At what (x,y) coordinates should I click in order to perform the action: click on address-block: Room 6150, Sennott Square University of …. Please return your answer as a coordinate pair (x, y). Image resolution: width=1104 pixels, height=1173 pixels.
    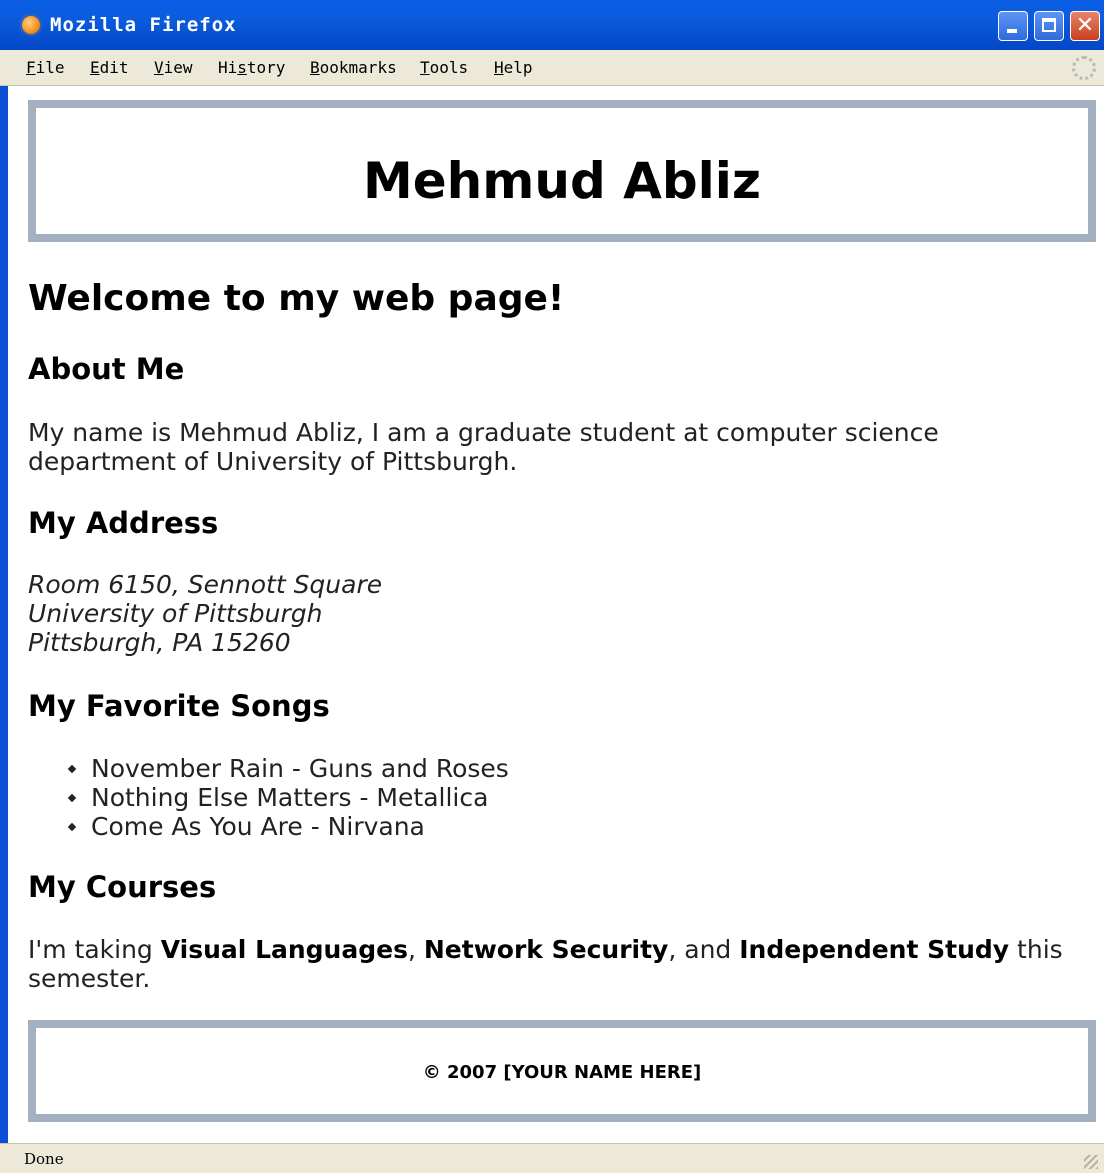
    Looking at the image, I should click on (205, 613).